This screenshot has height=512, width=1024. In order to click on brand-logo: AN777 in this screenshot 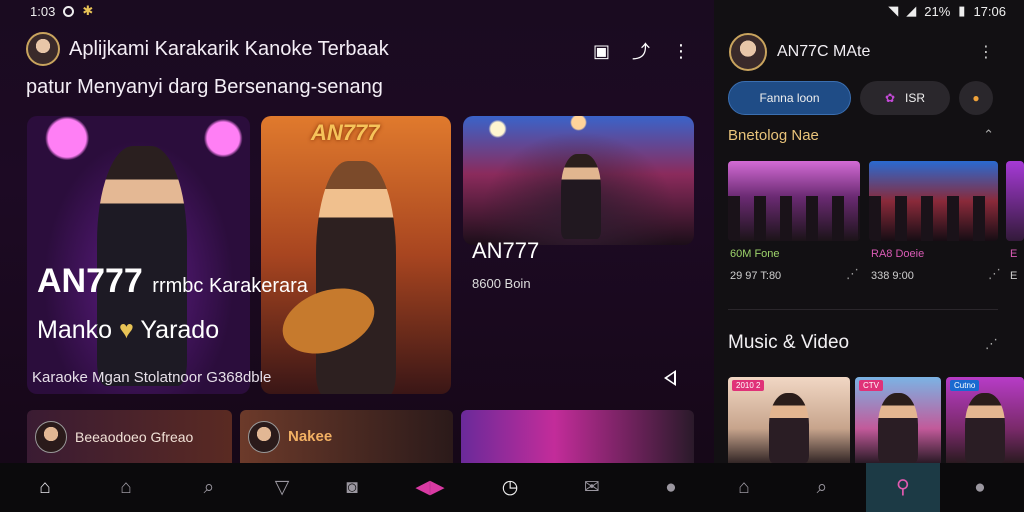, I will do `click(345, 132)`.